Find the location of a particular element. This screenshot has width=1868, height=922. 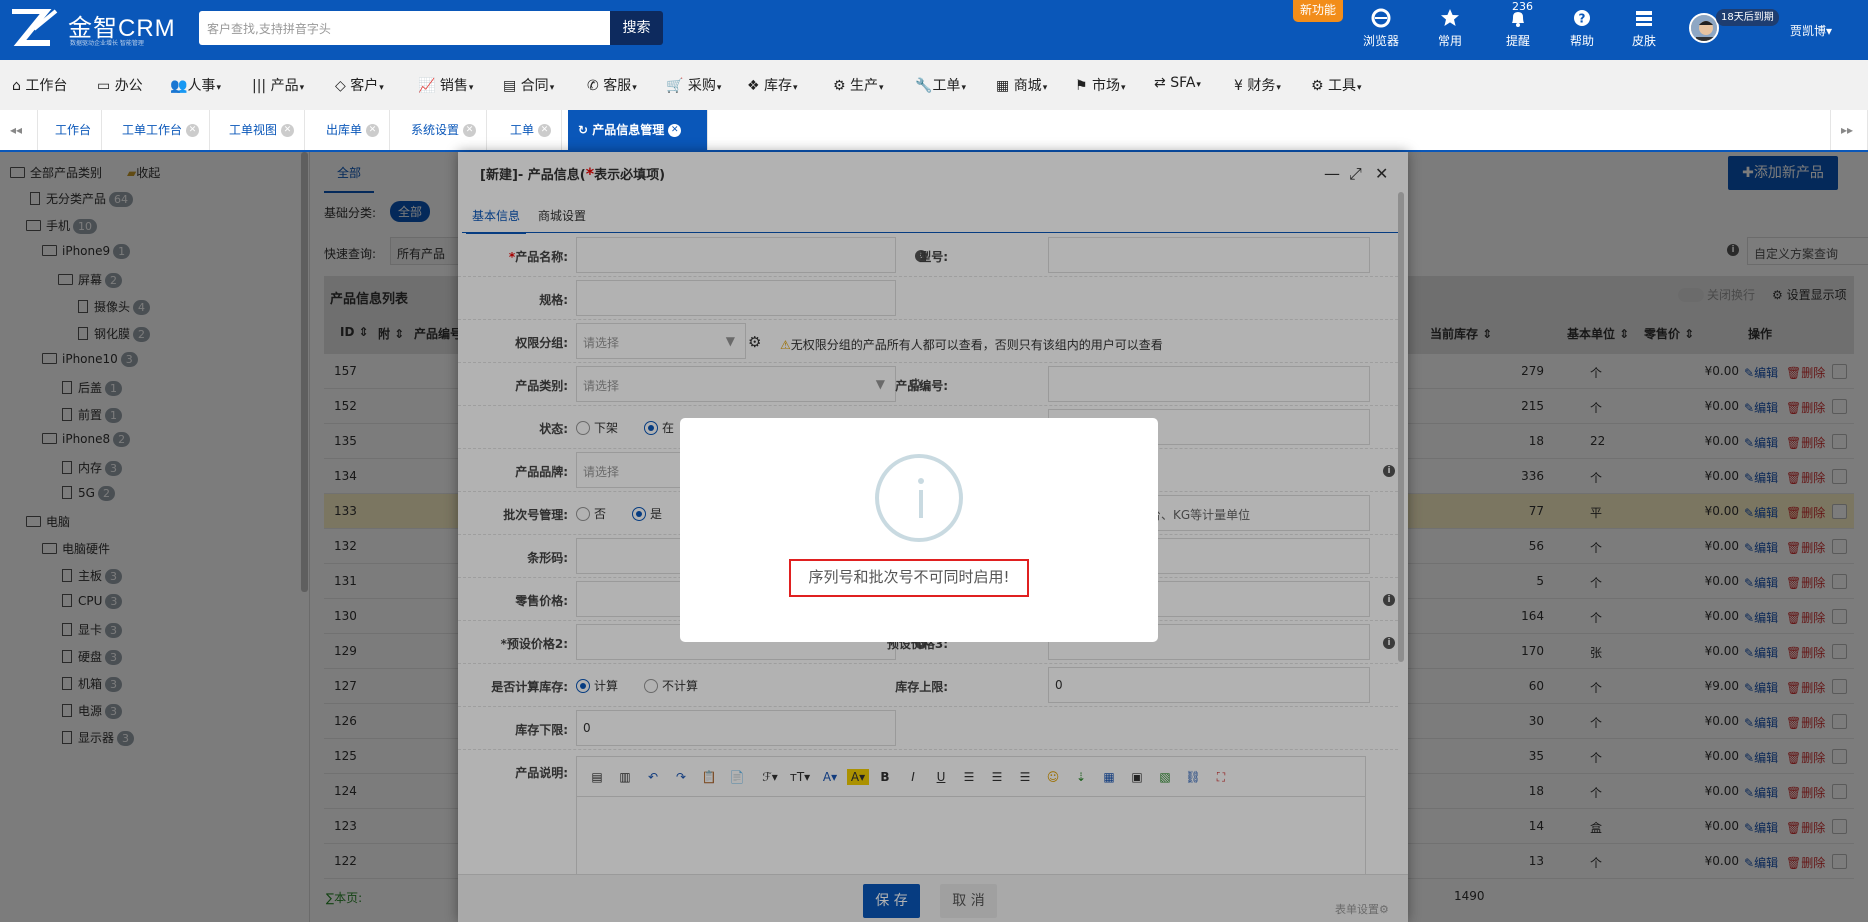

help-tool: ? 帮助 is located at coordinates (1582, 28).